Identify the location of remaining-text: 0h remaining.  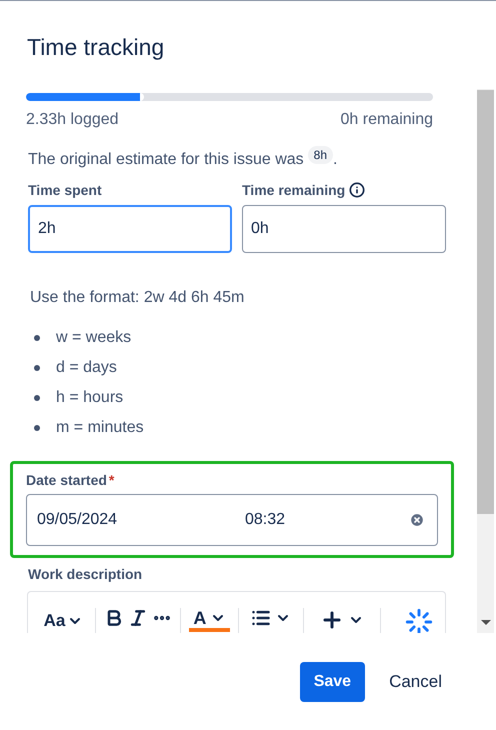
(386, 120).